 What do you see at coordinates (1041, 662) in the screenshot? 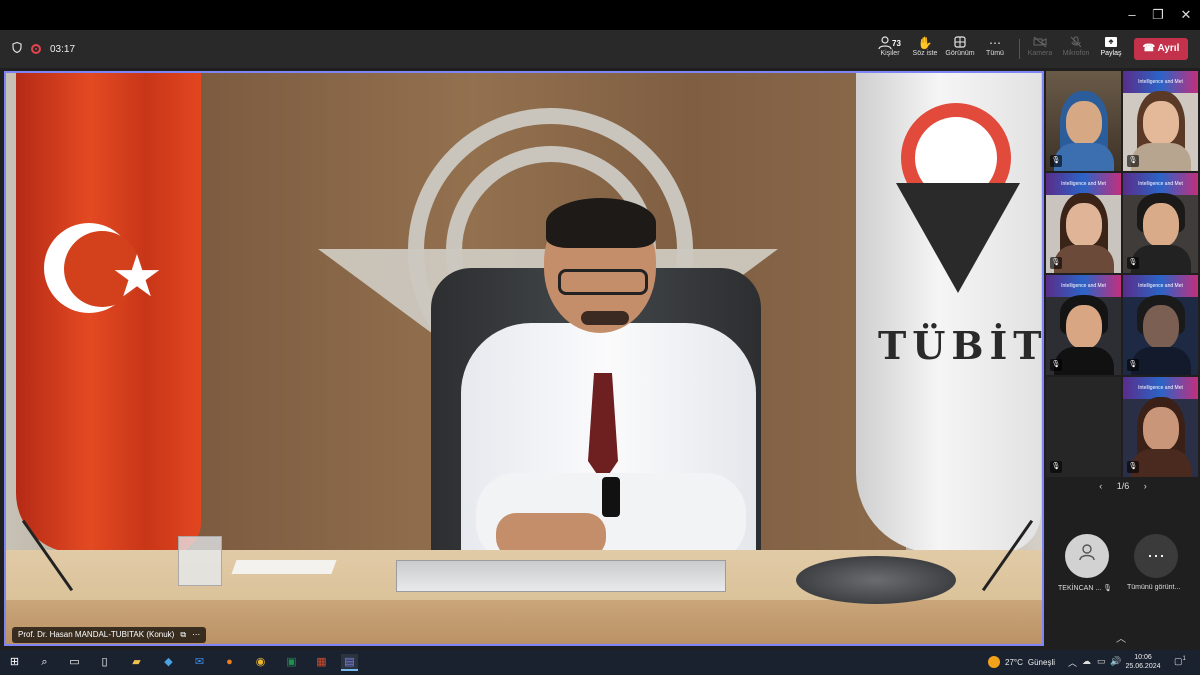
I see `weather-label: Güneşli` at bounding box center [1041, 662].